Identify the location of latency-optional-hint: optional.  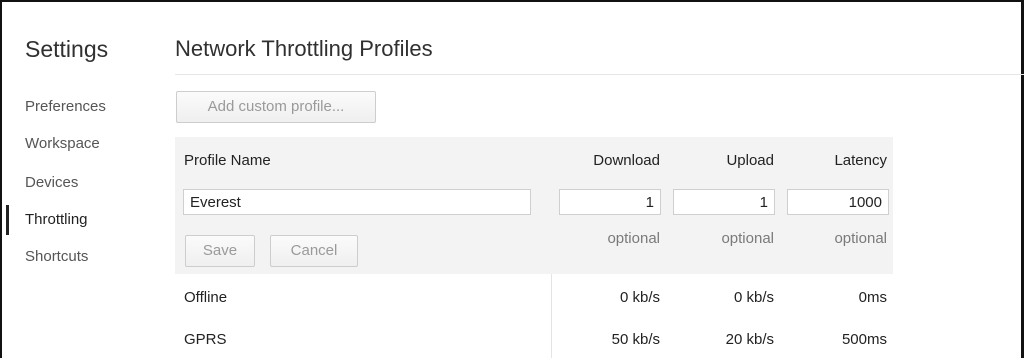
(860, 238).